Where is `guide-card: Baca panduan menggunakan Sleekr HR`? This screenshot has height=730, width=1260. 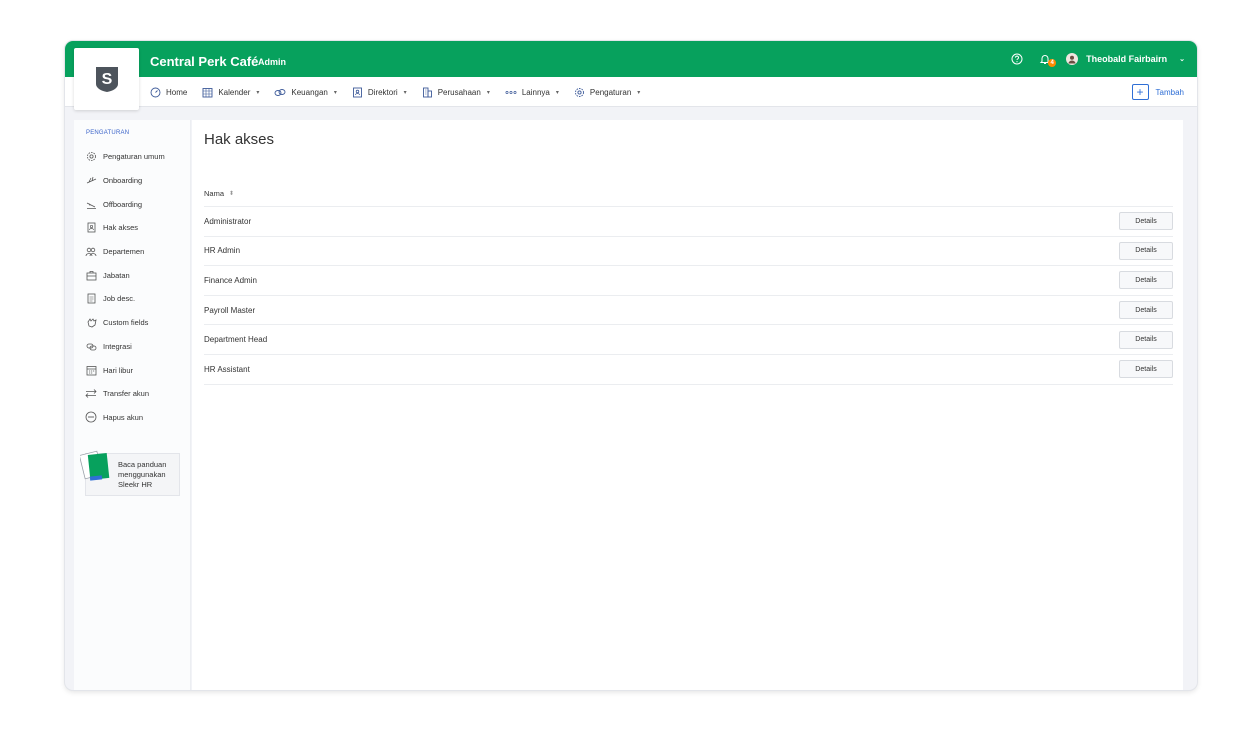 guide-card: Baca panduan menggunakan Sleekr HR is located at coordinates (130, 473).